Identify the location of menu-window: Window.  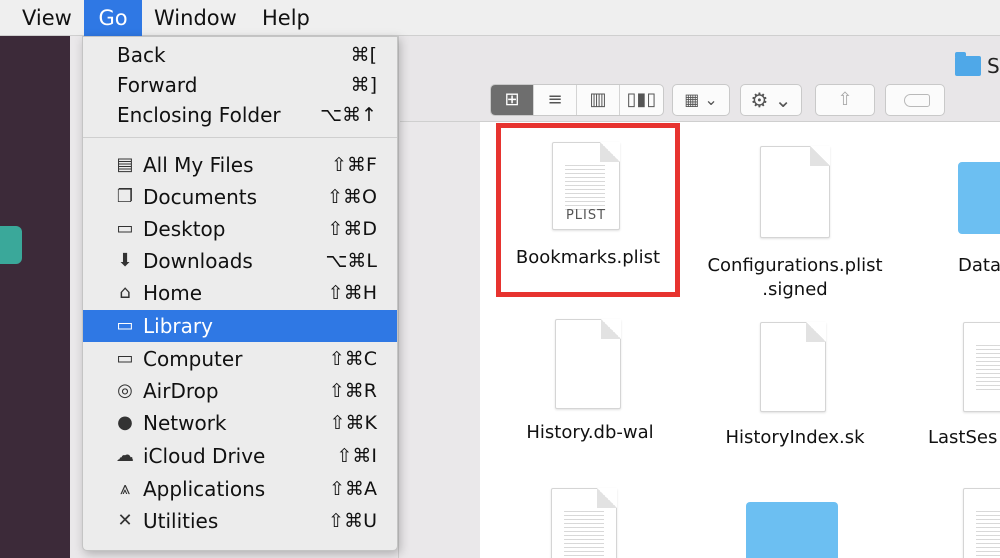
(195, 18).